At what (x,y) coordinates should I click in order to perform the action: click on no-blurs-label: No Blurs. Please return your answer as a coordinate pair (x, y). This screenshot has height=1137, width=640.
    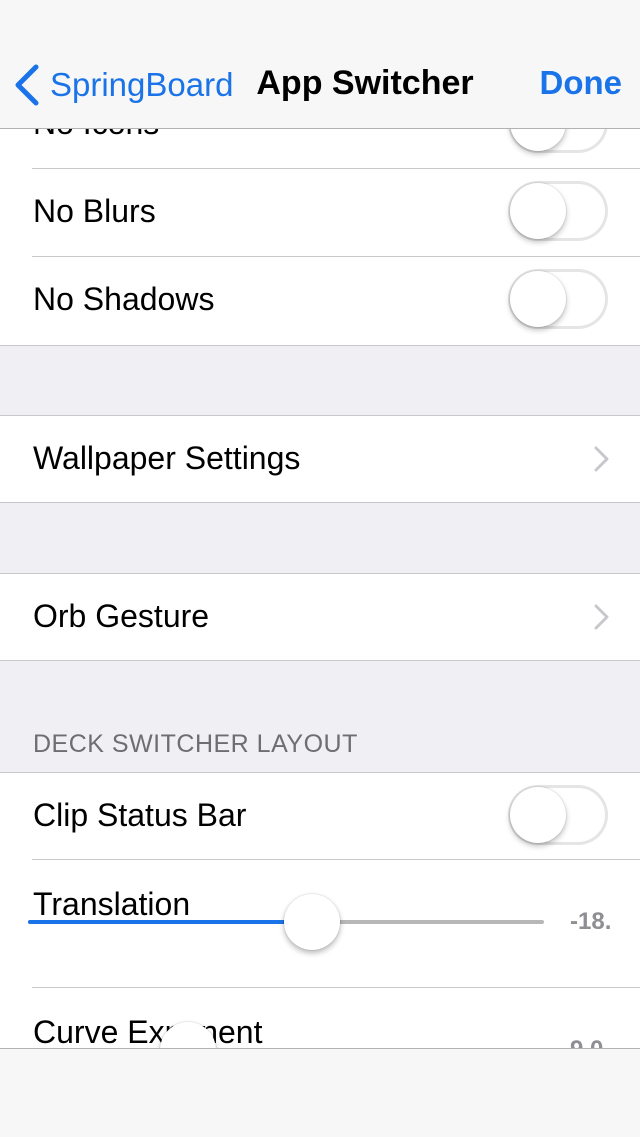
    Looking at the image, I should click on (94, 211).